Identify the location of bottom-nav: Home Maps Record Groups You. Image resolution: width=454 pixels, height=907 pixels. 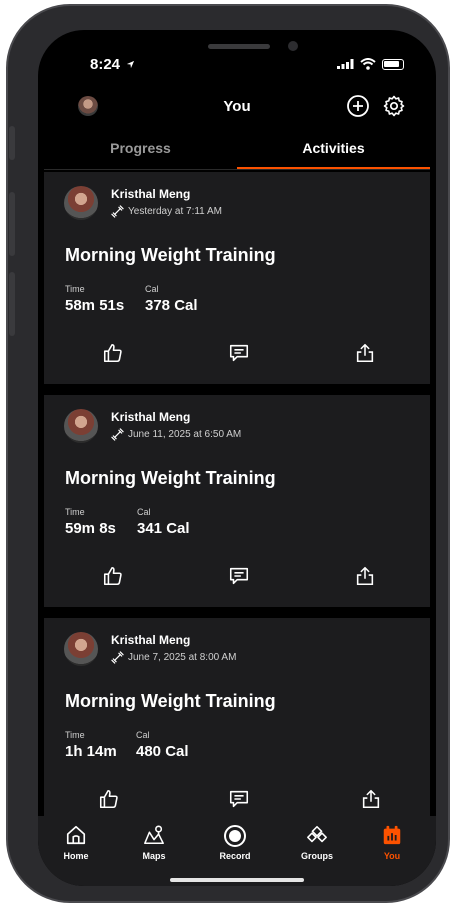
(237, 851).